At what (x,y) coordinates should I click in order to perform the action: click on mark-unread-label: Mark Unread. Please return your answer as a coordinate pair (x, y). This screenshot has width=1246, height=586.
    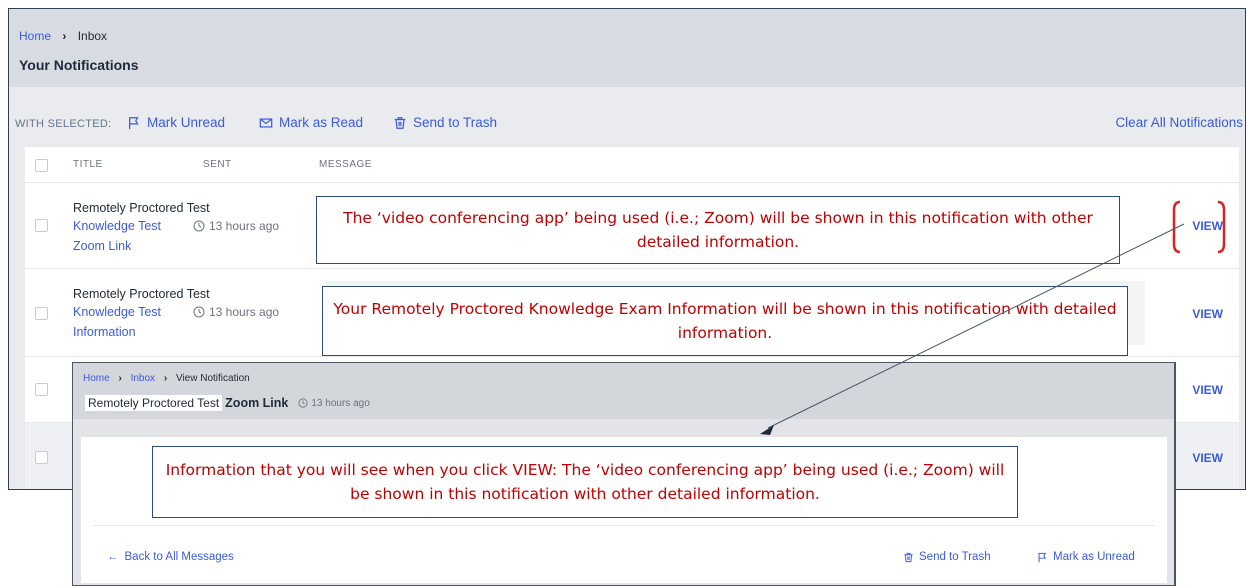
    Looking at the image, I should click on (186, 122).